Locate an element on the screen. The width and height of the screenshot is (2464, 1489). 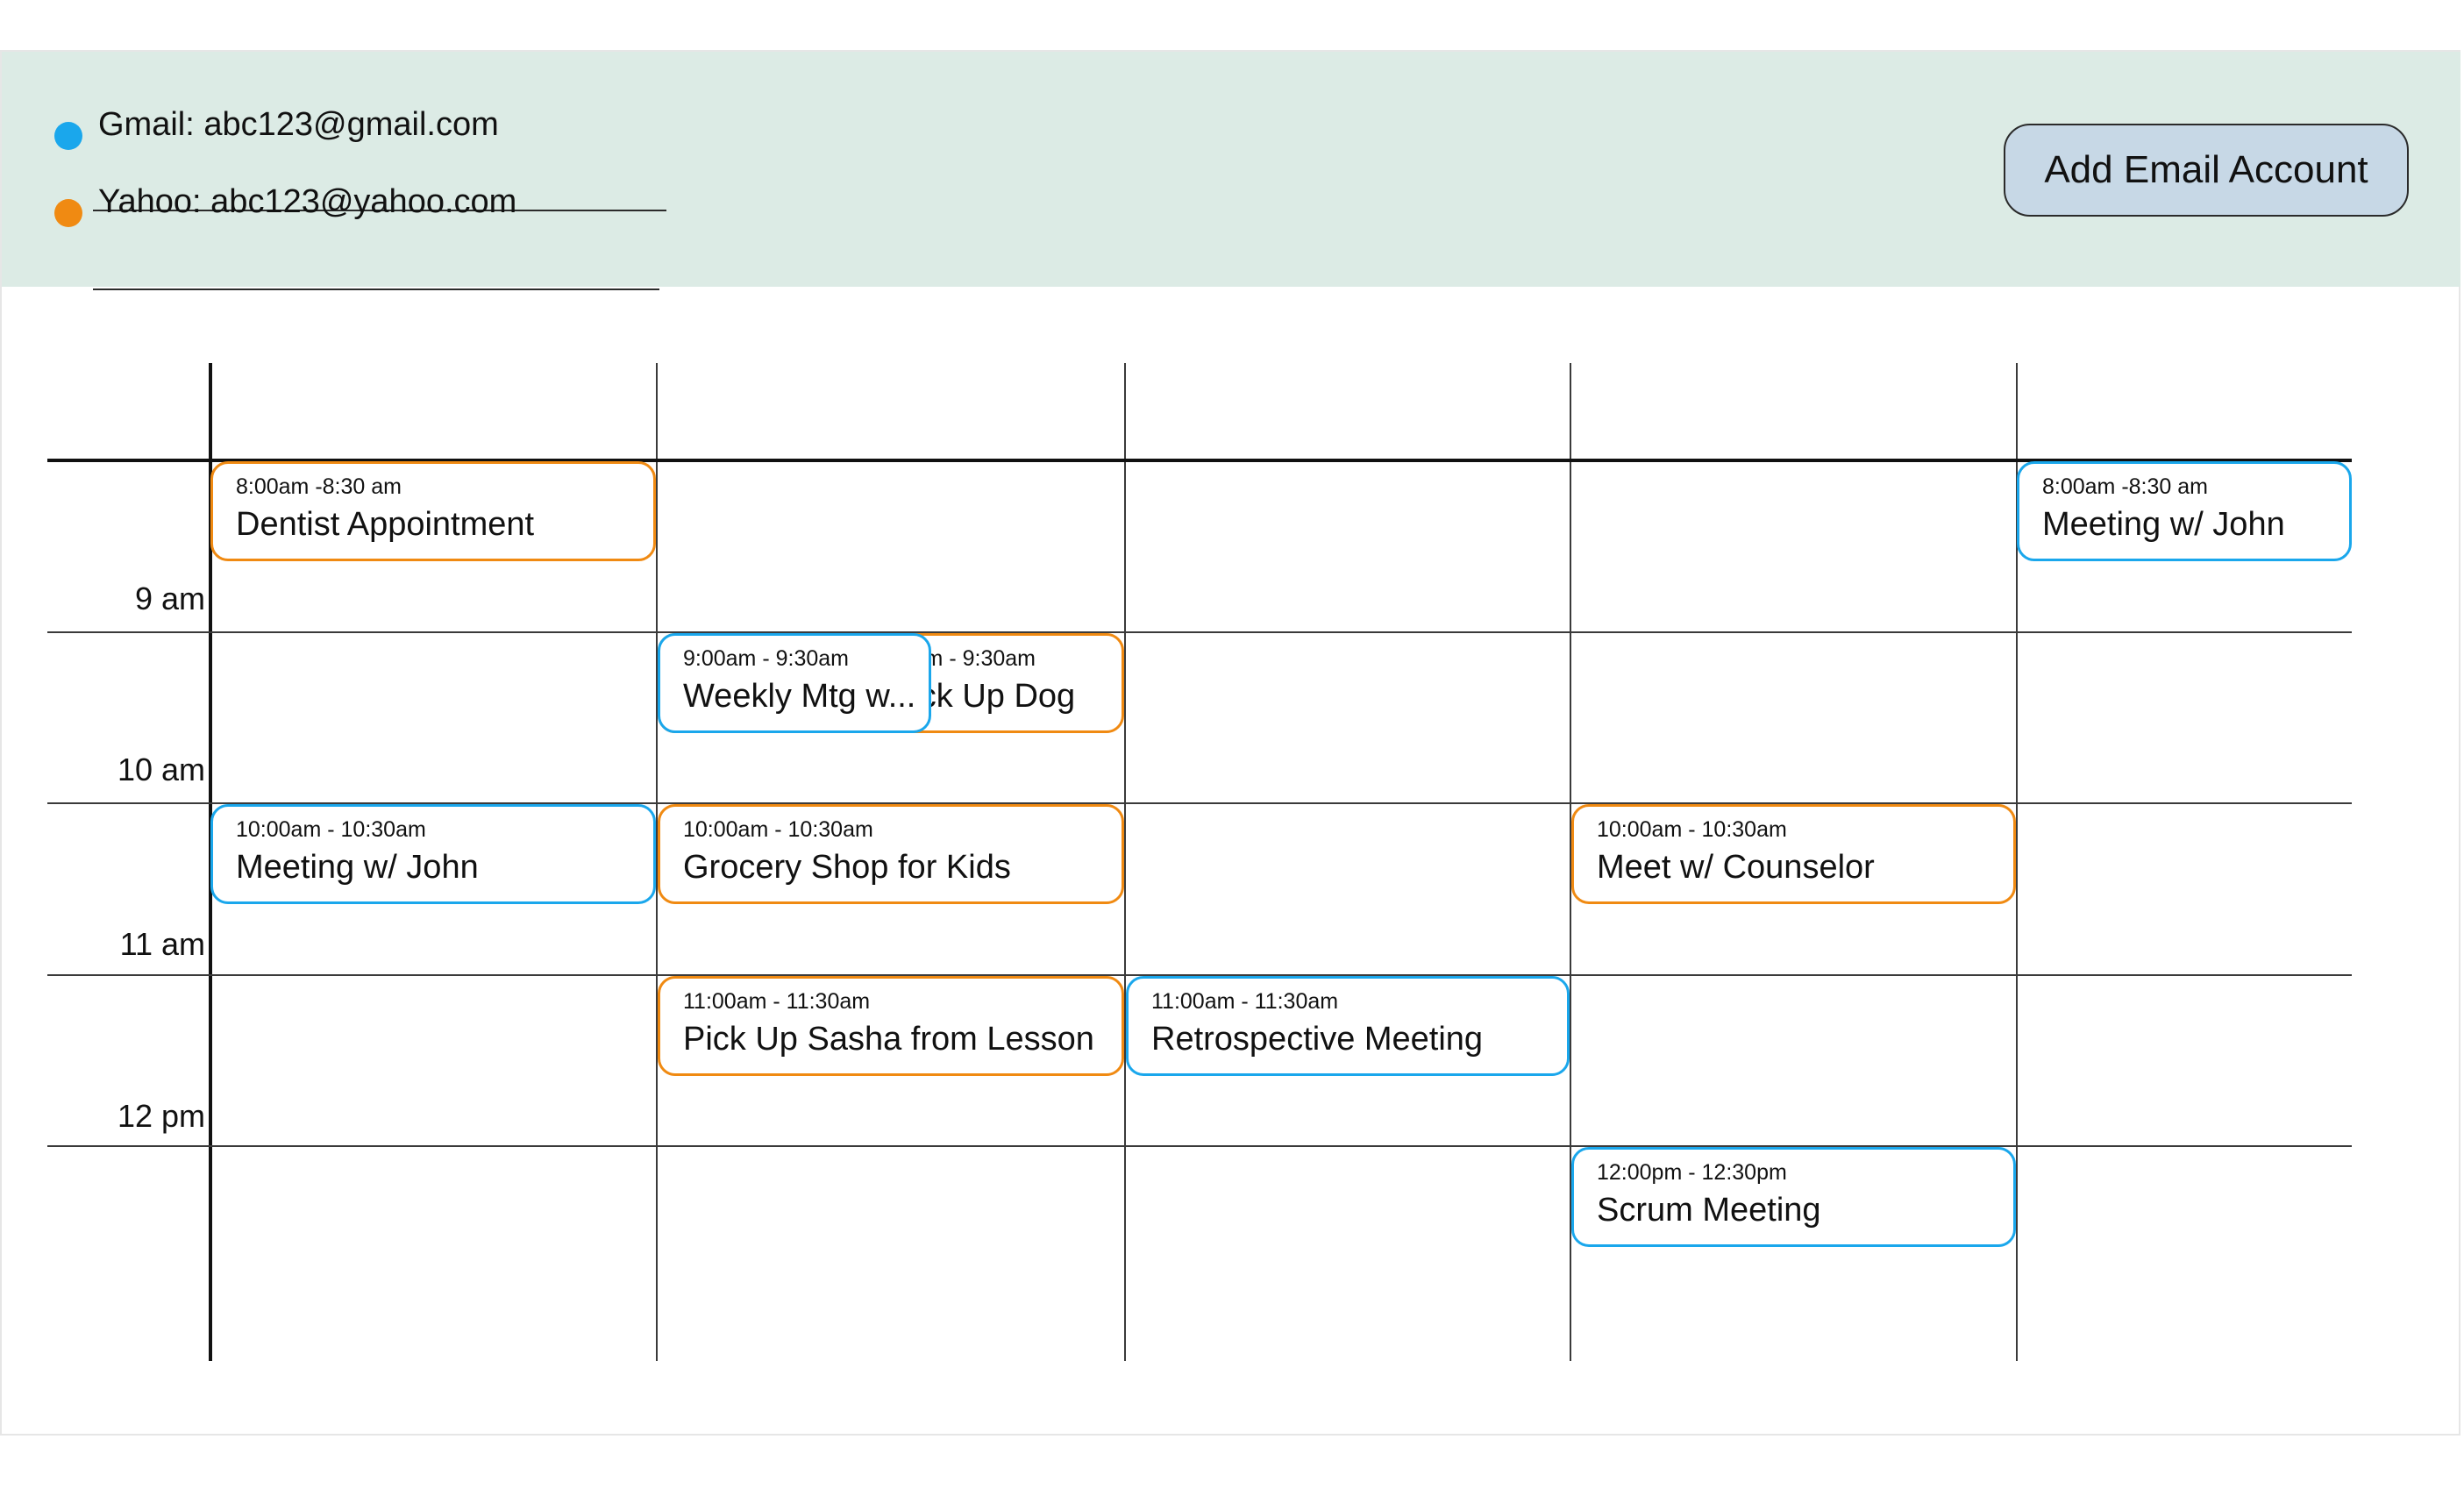
event-card: 11:00am - 11:30am Retrospective Meeting is located at coordinates (1348, 1026).